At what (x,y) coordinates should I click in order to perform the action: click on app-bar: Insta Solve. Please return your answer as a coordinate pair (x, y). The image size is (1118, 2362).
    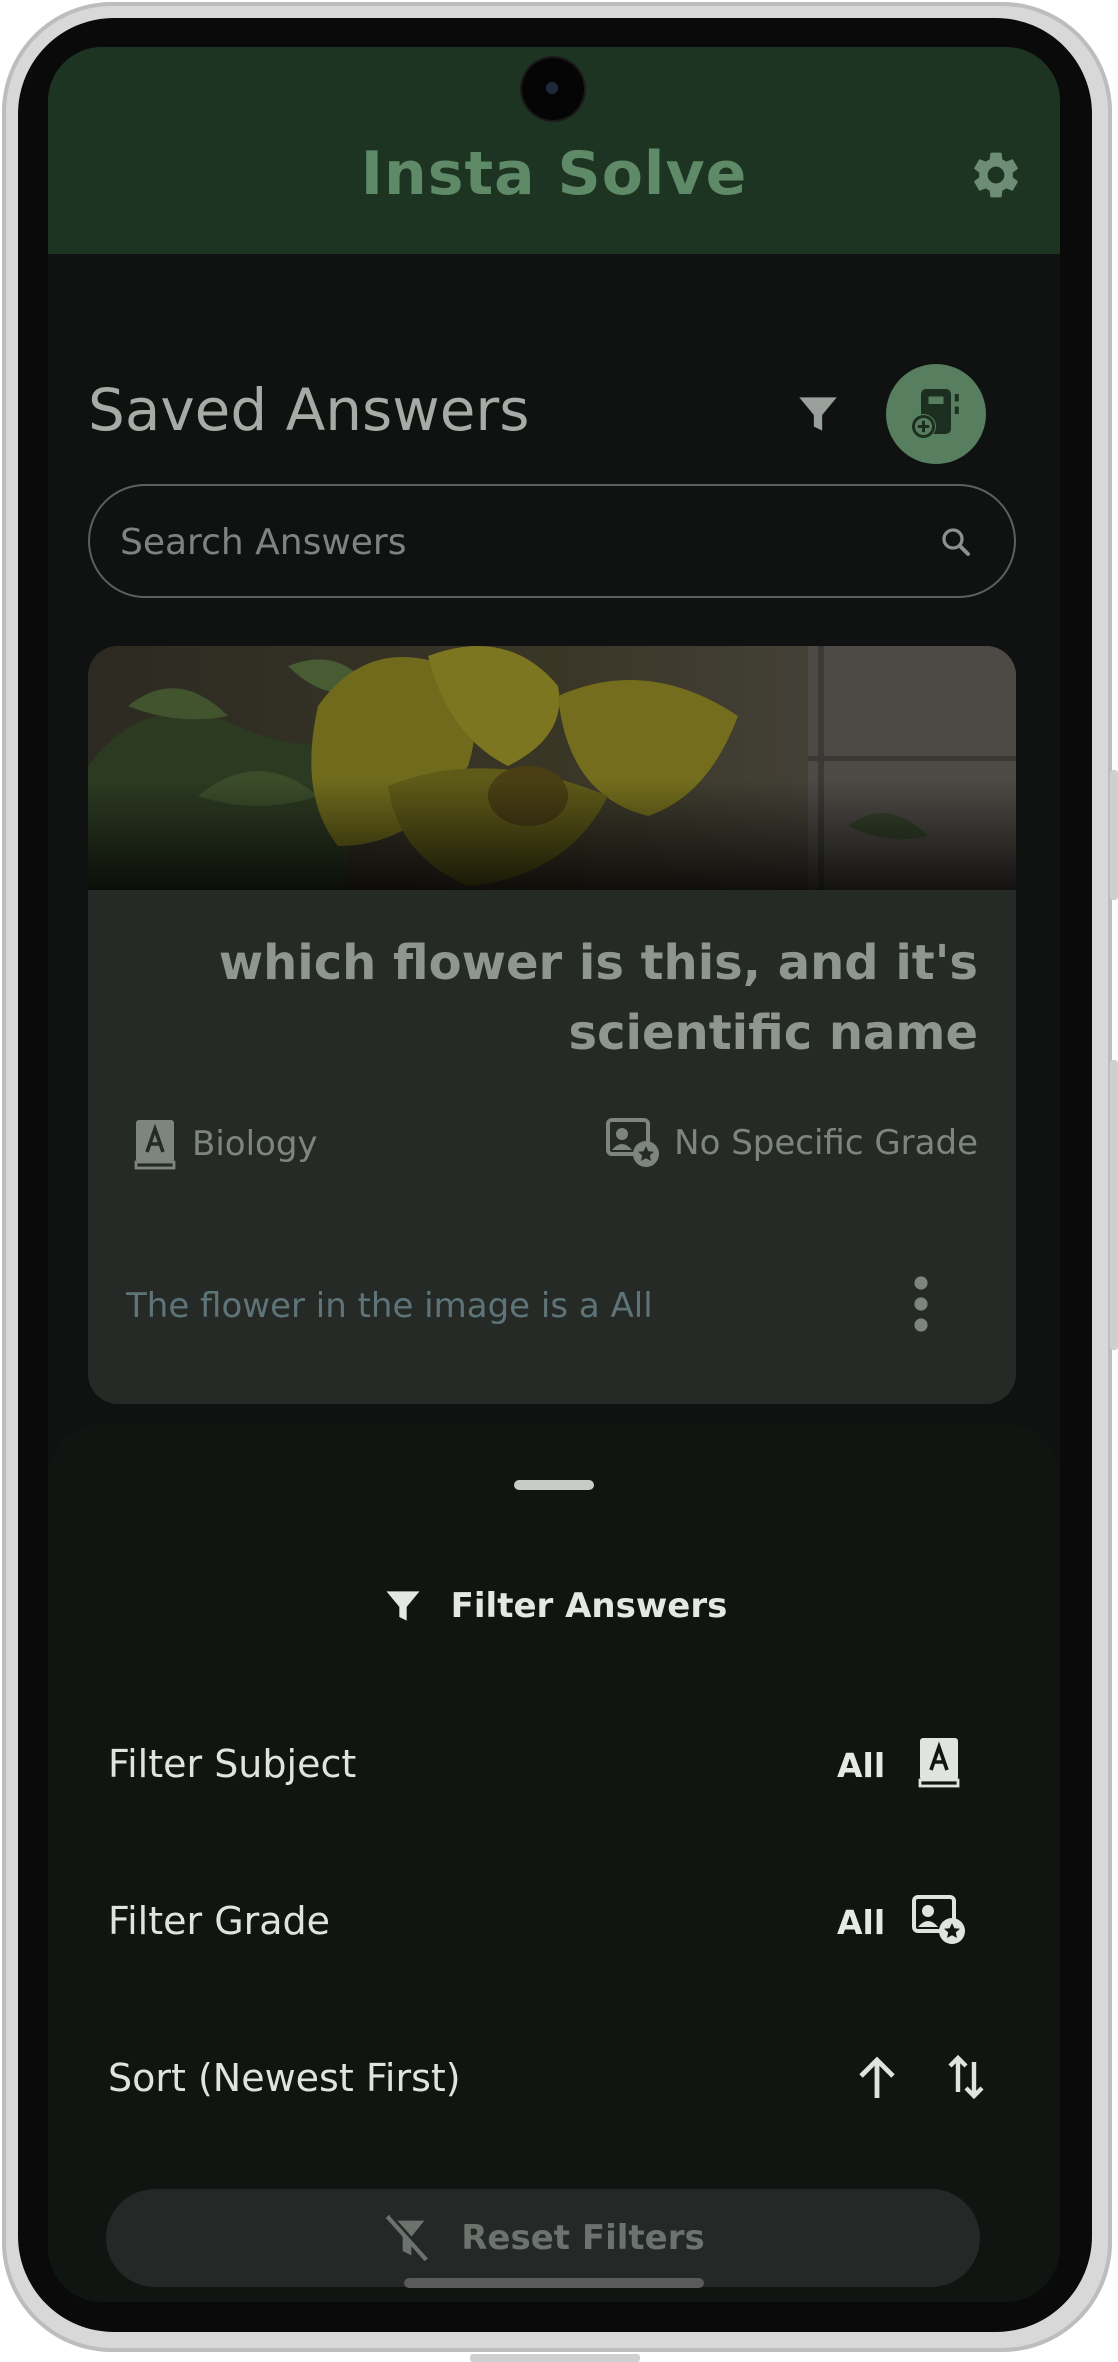
    Looking at the image, I should click on (554, 150).